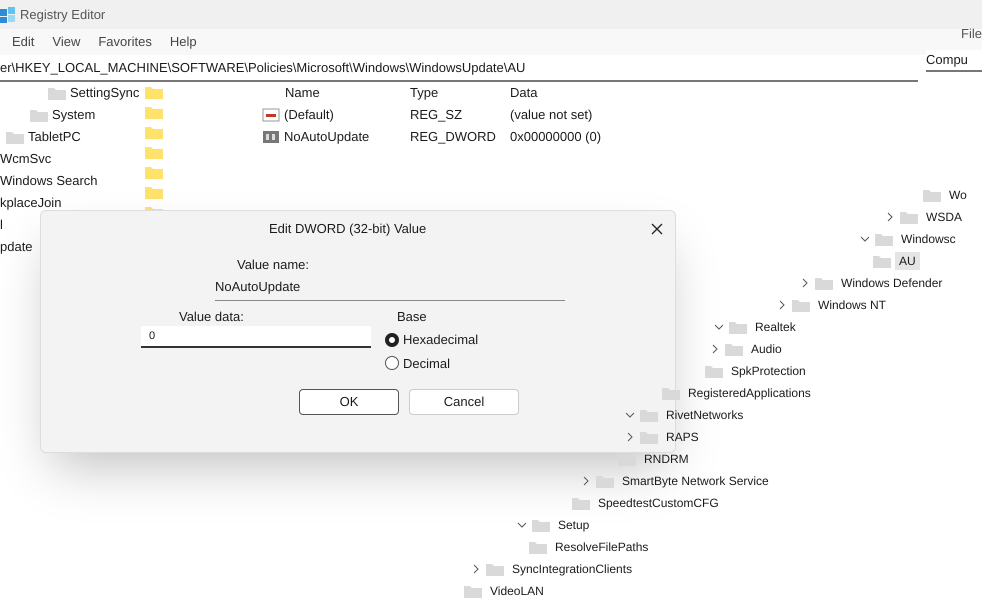 The image size is (982, 613). What do you see at coordinates (601, 547) in the screenshot?
I see `tree-item: ResolveFilePaths` at bounding box center [601, 547].